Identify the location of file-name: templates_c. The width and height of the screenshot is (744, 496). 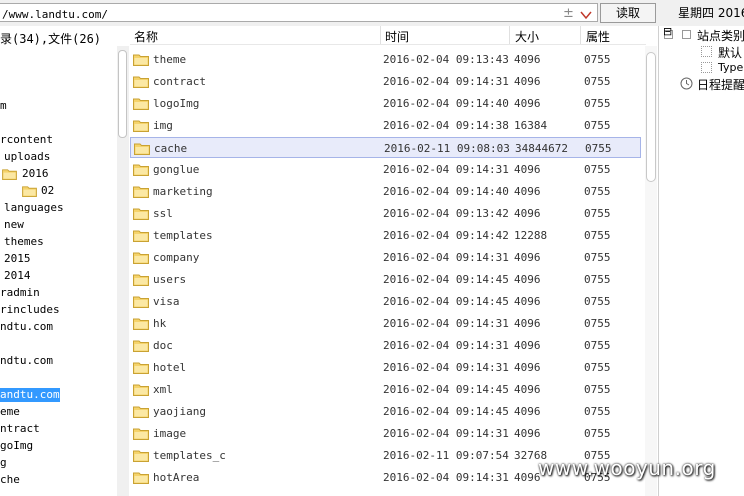
(189, 455).